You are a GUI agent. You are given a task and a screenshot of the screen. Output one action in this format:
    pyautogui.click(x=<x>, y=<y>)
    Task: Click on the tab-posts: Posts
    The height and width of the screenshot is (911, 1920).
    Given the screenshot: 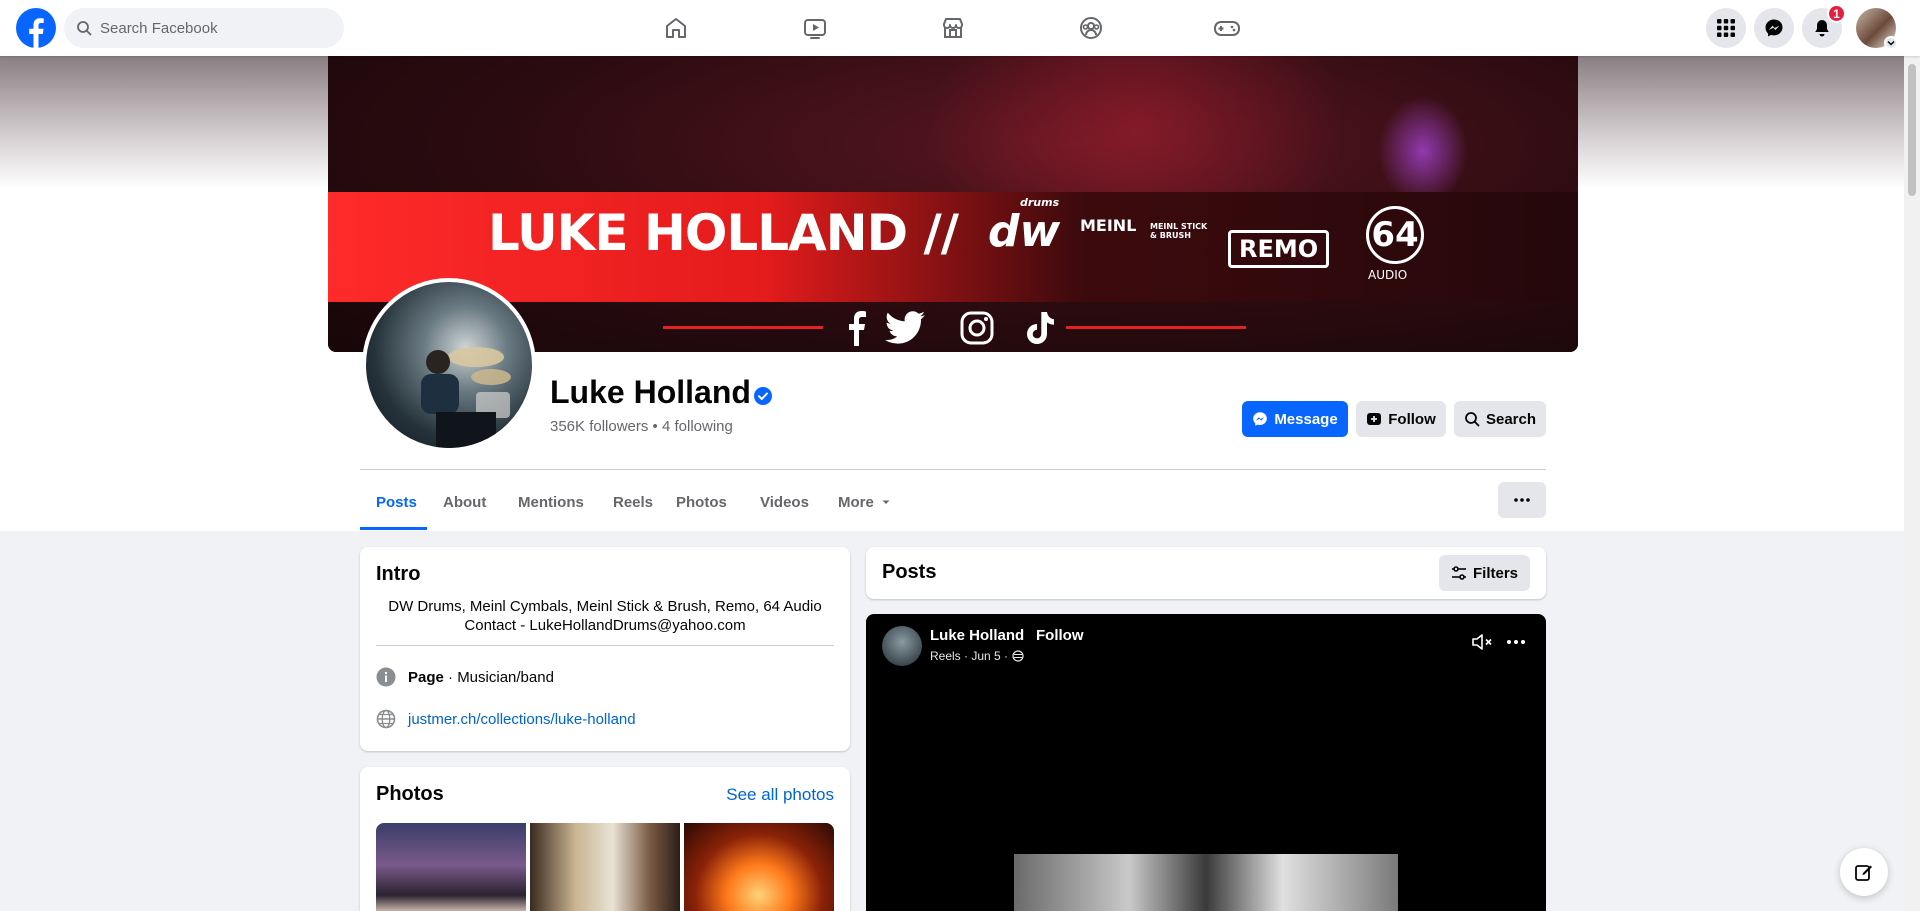 What is the action you would take?
    pyautogui.click(x=396, y=502)
    